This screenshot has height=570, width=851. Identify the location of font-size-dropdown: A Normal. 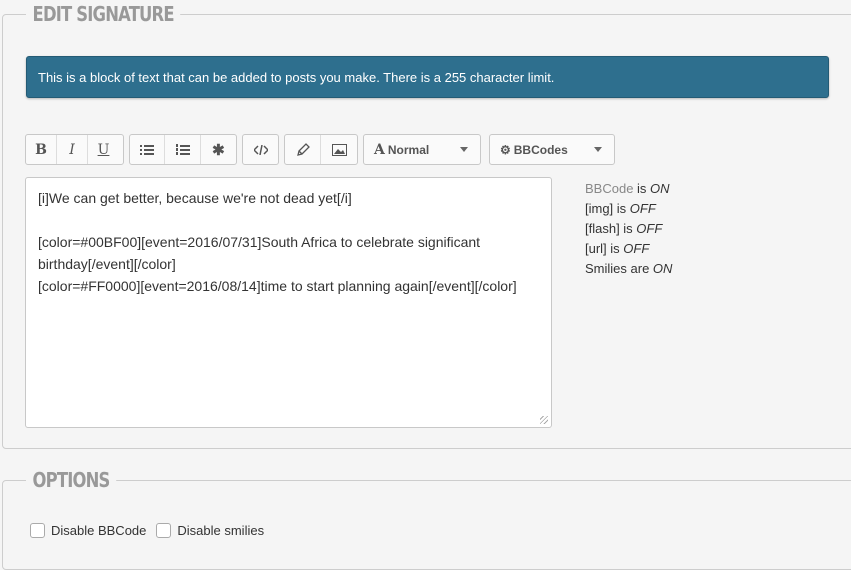
(422, 149).